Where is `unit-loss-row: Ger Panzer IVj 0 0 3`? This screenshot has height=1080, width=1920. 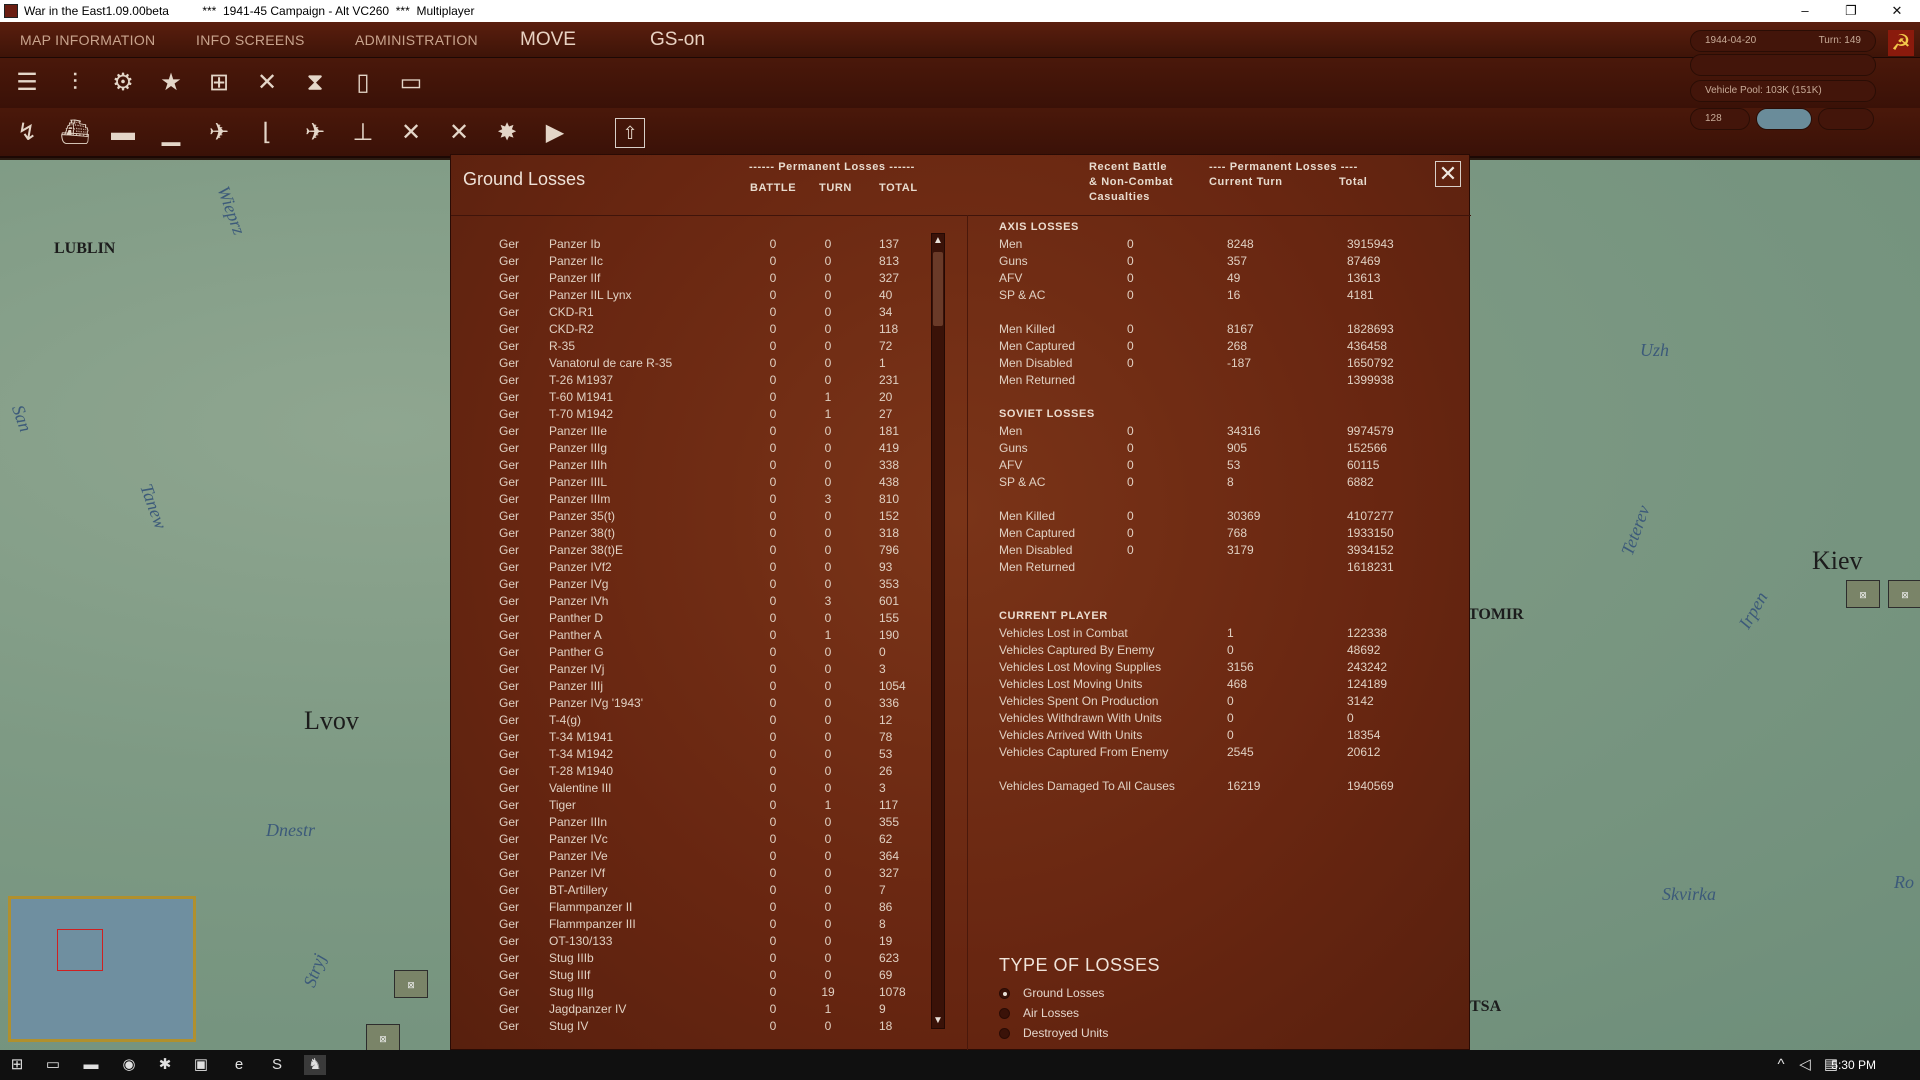
unit-loss-row: Ger Panzer IVj 0 0 3 is located at coordinates (686, 670).